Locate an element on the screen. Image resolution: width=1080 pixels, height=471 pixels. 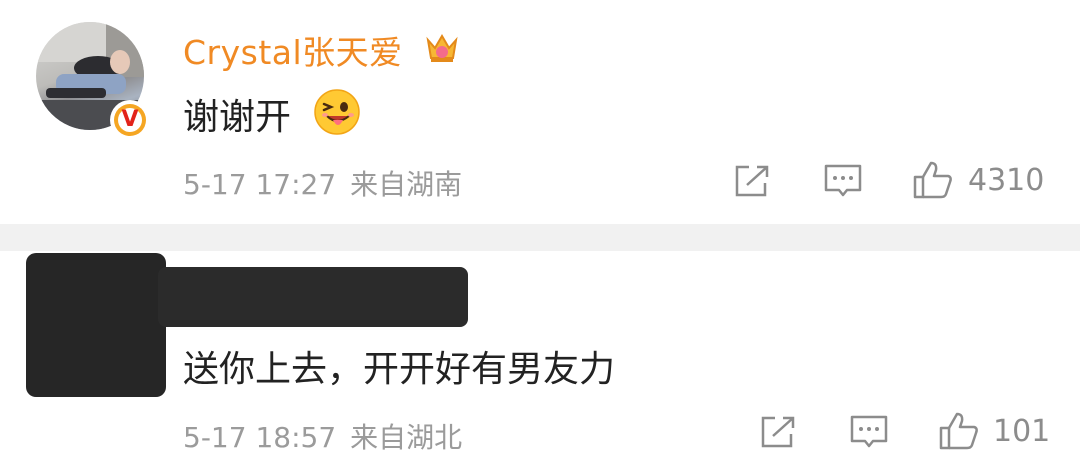
timestamp: 5-17 17:27 is located at coordinates (260, 184).